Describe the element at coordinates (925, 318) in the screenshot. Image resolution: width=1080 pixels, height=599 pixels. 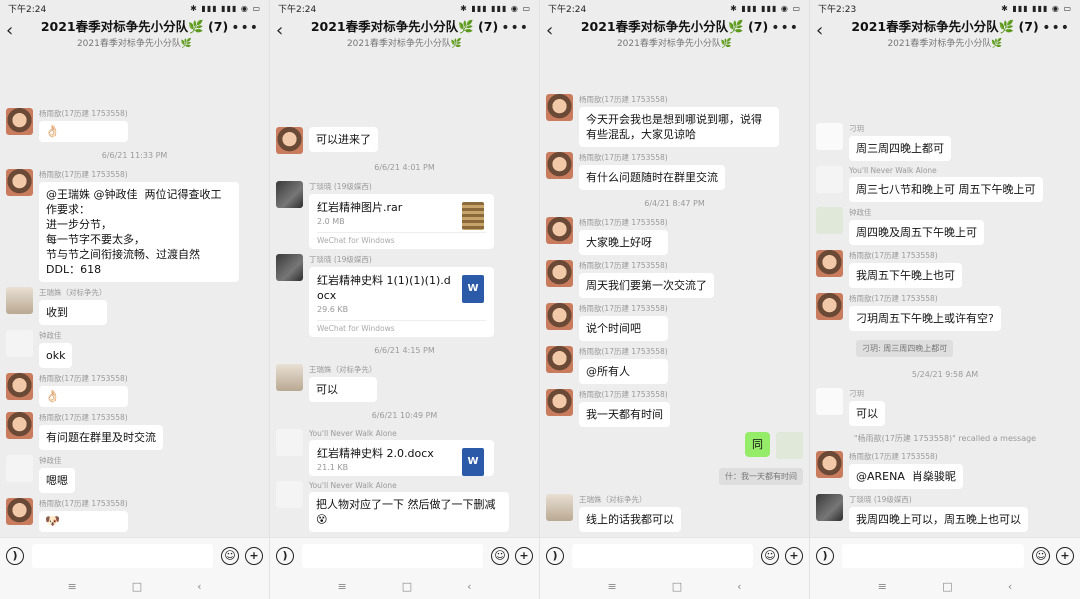
I see `message-bubble: 刁玥周五下午晚上或许有空?` at that location.